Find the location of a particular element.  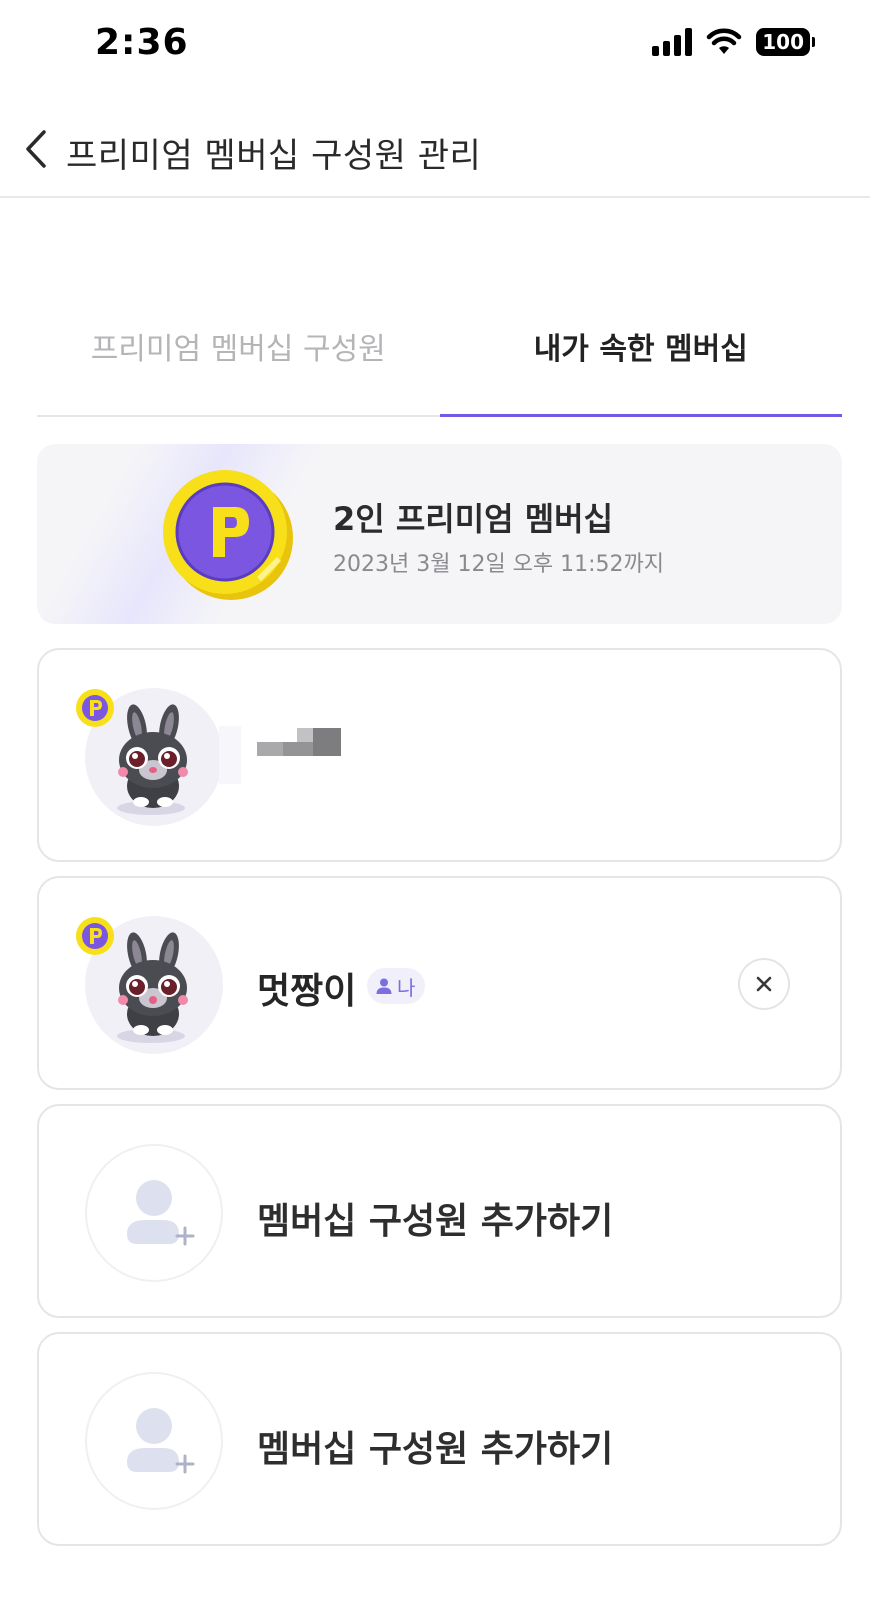

person-icon is located at coordinates (384, 986).